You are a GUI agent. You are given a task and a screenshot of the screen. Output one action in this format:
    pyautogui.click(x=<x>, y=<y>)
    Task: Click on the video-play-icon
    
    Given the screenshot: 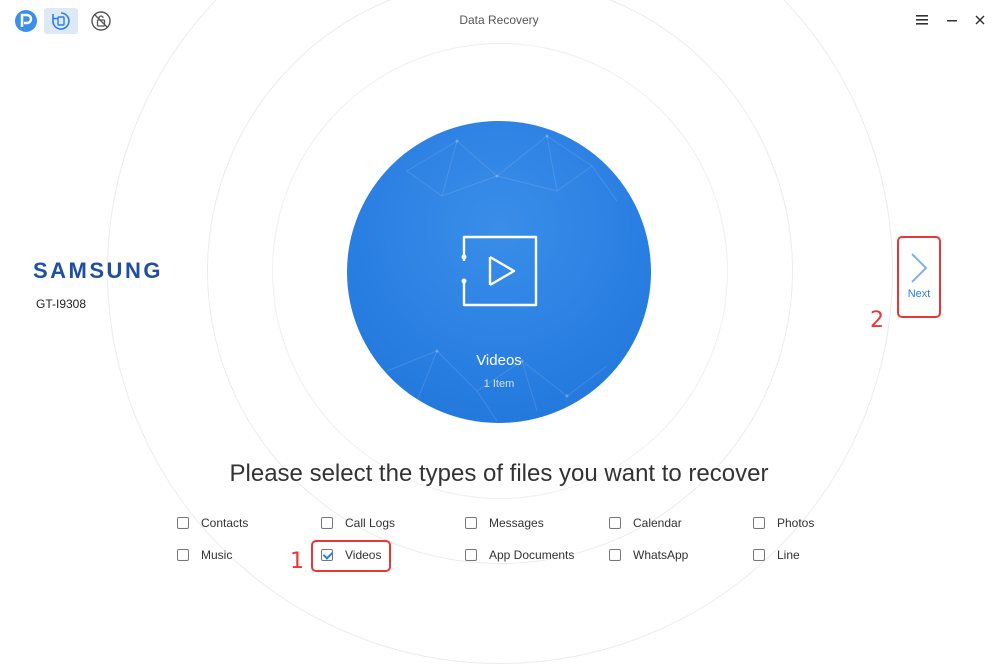 What is the action you would take?
    pyautogui.click(x=500, y=273)
    